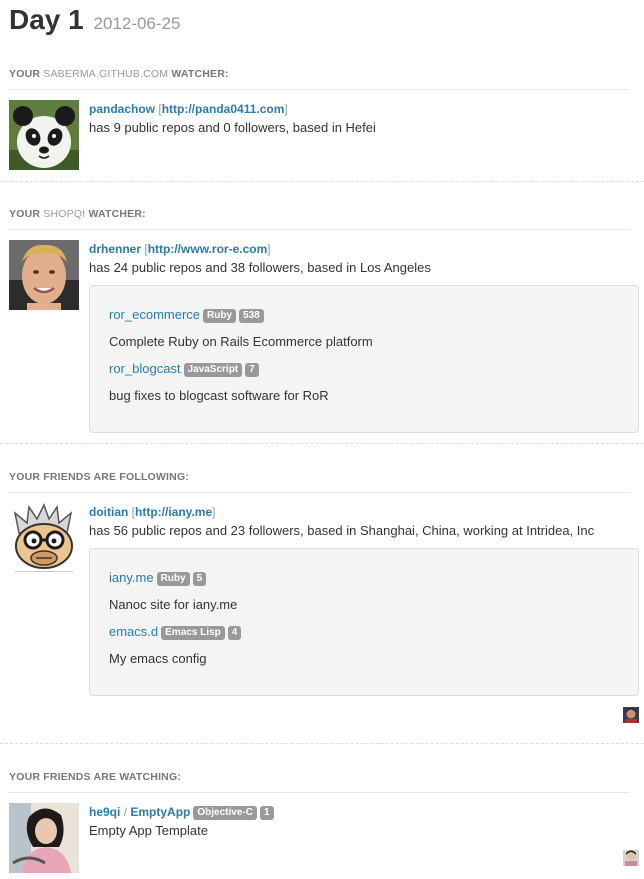 The width and height of the screenshot is (644, 879). Describe the element at coordinates (133, 631) in the screenshot. I see `repo-link: emacs.d` at that location.